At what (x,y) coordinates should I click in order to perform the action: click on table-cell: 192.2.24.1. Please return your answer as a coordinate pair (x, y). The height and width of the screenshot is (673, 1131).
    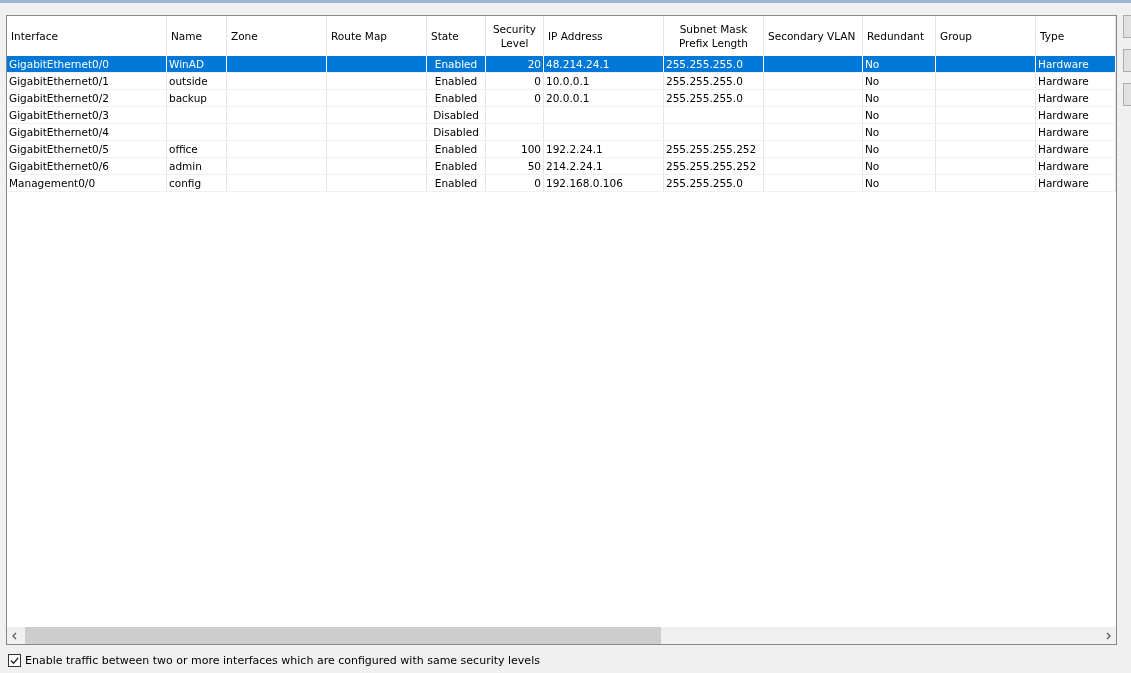
    Looking at the image, I should click on (574, 149).